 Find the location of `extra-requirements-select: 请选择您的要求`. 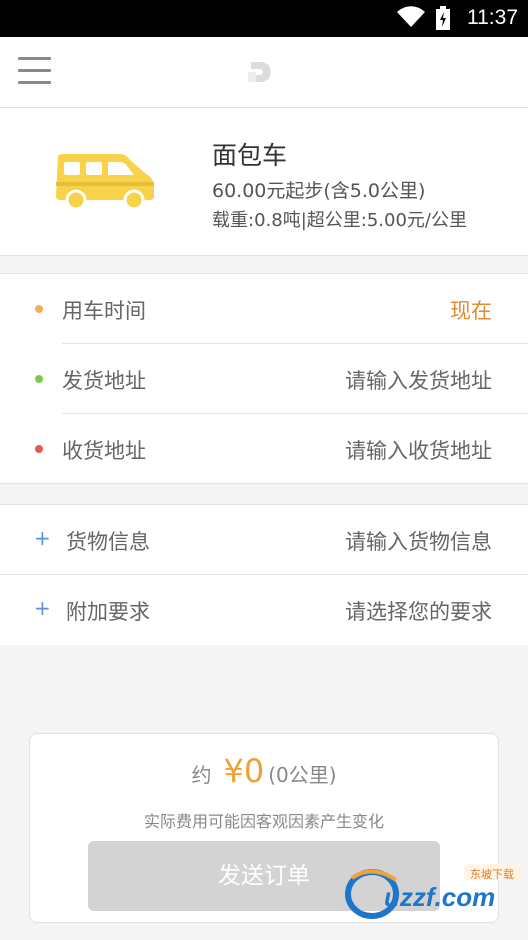

extra-requirements-select: 请选择您的要求 is located at coordinates (418, 611).